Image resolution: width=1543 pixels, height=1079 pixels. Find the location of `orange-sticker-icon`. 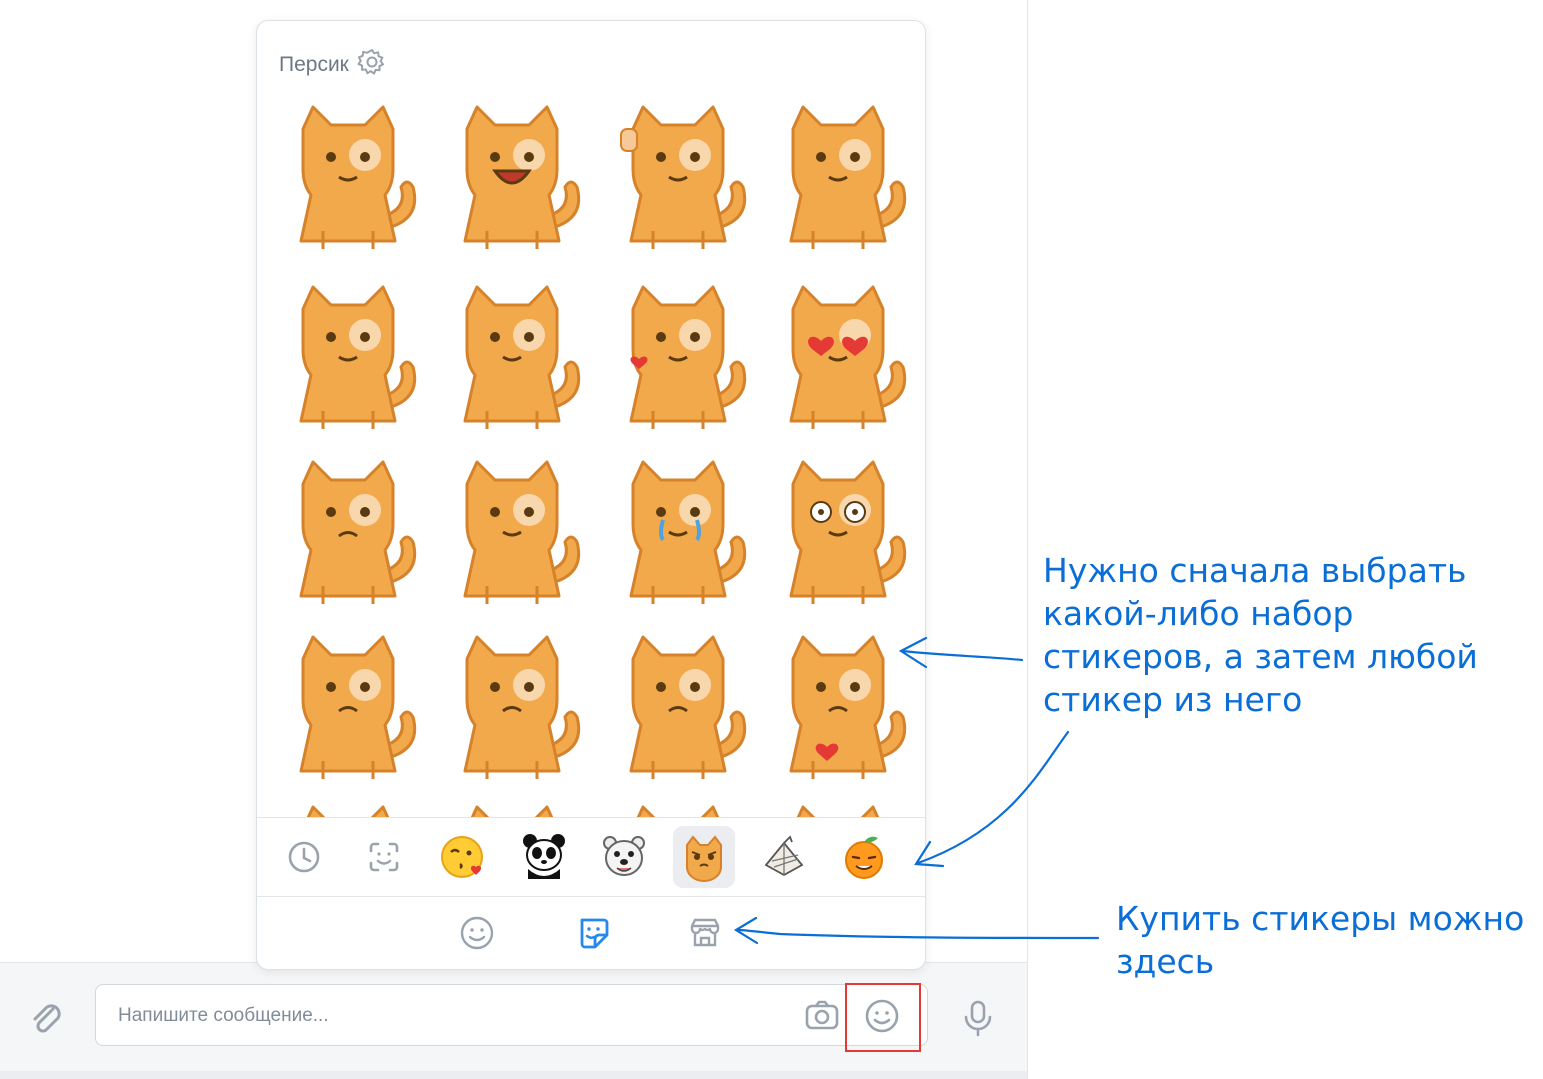

orange-sticker-icon is located at coordinates (864, 857).